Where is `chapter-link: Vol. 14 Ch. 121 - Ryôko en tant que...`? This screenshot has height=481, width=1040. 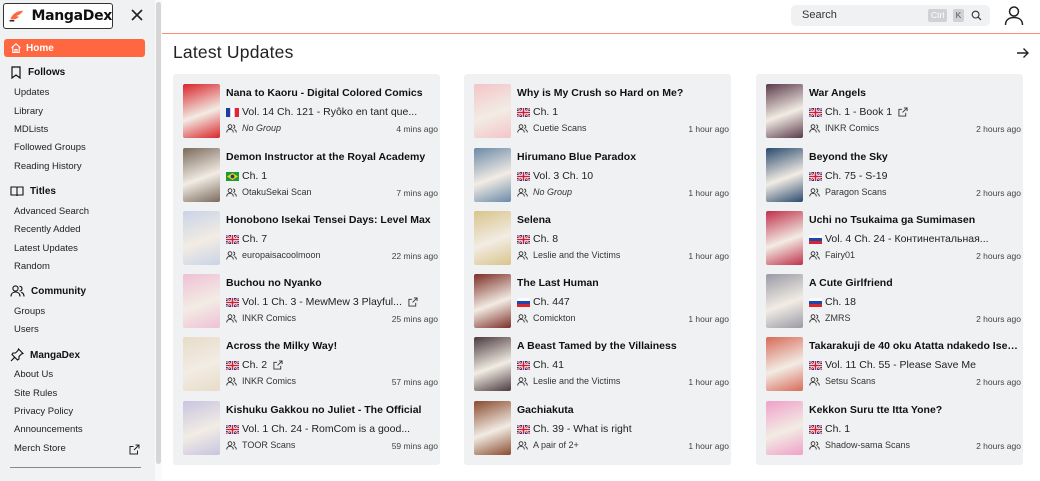 chapter-link: Vol. 14 Ch. 121 - Ryôko en tant que... is located at coordinates (332, 112).